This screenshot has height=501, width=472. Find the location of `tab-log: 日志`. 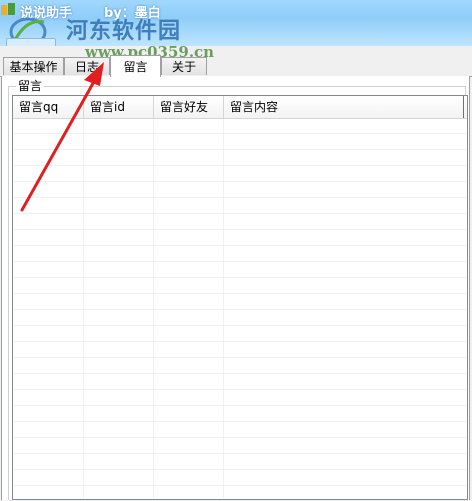

tab-log: 日志 is located at coordinates (87, 66).